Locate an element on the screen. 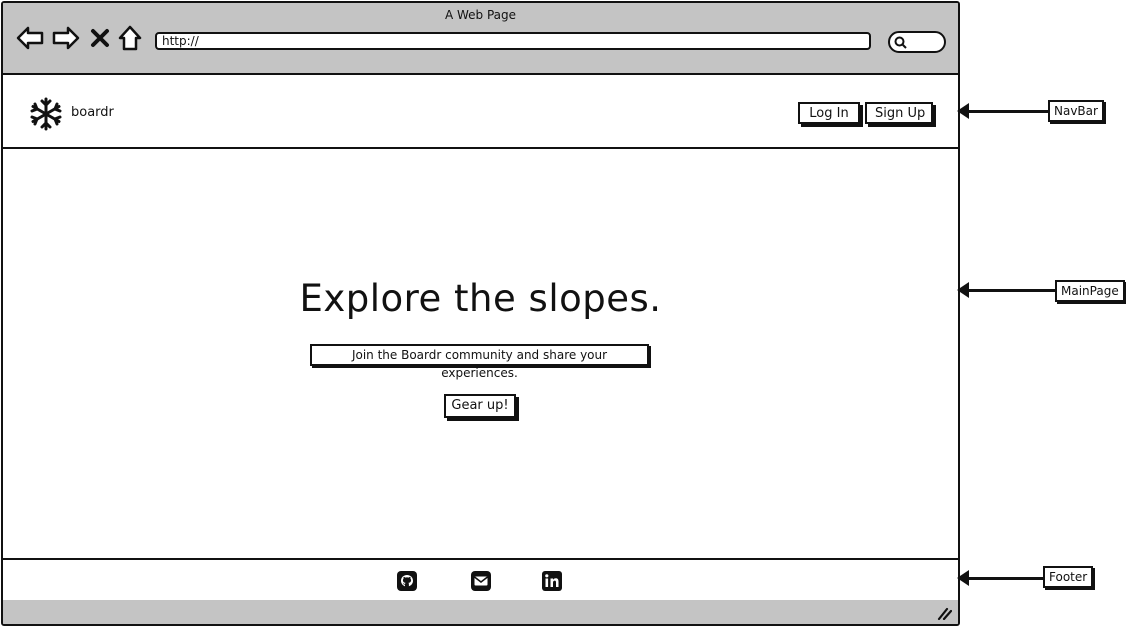 This screenshot has height=626, width=1126. home-icon is located at coordinates (130, 38).